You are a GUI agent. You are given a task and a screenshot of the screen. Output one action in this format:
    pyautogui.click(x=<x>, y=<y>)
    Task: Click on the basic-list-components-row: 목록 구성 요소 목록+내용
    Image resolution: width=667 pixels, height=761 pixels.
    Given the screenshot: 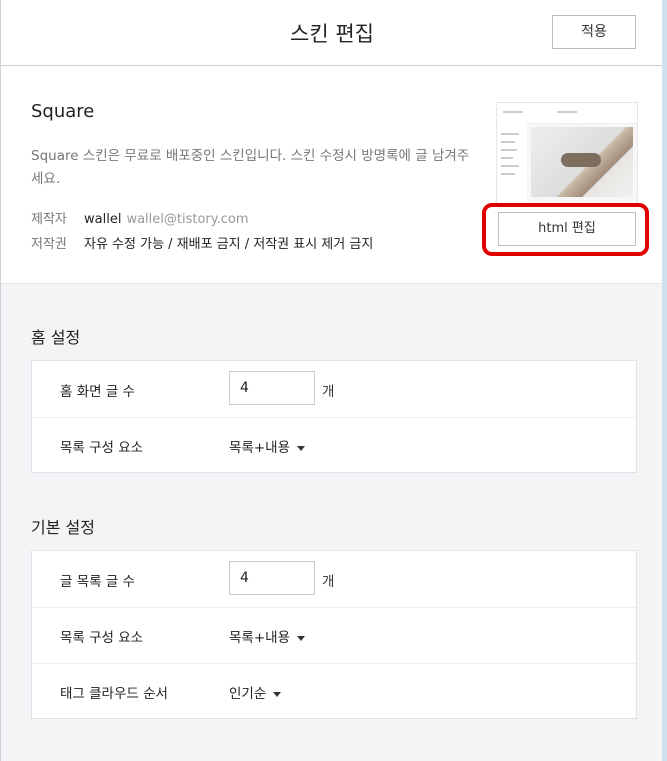 What is the action you would take?
    pyautogui.click(x=334, y=635)
    